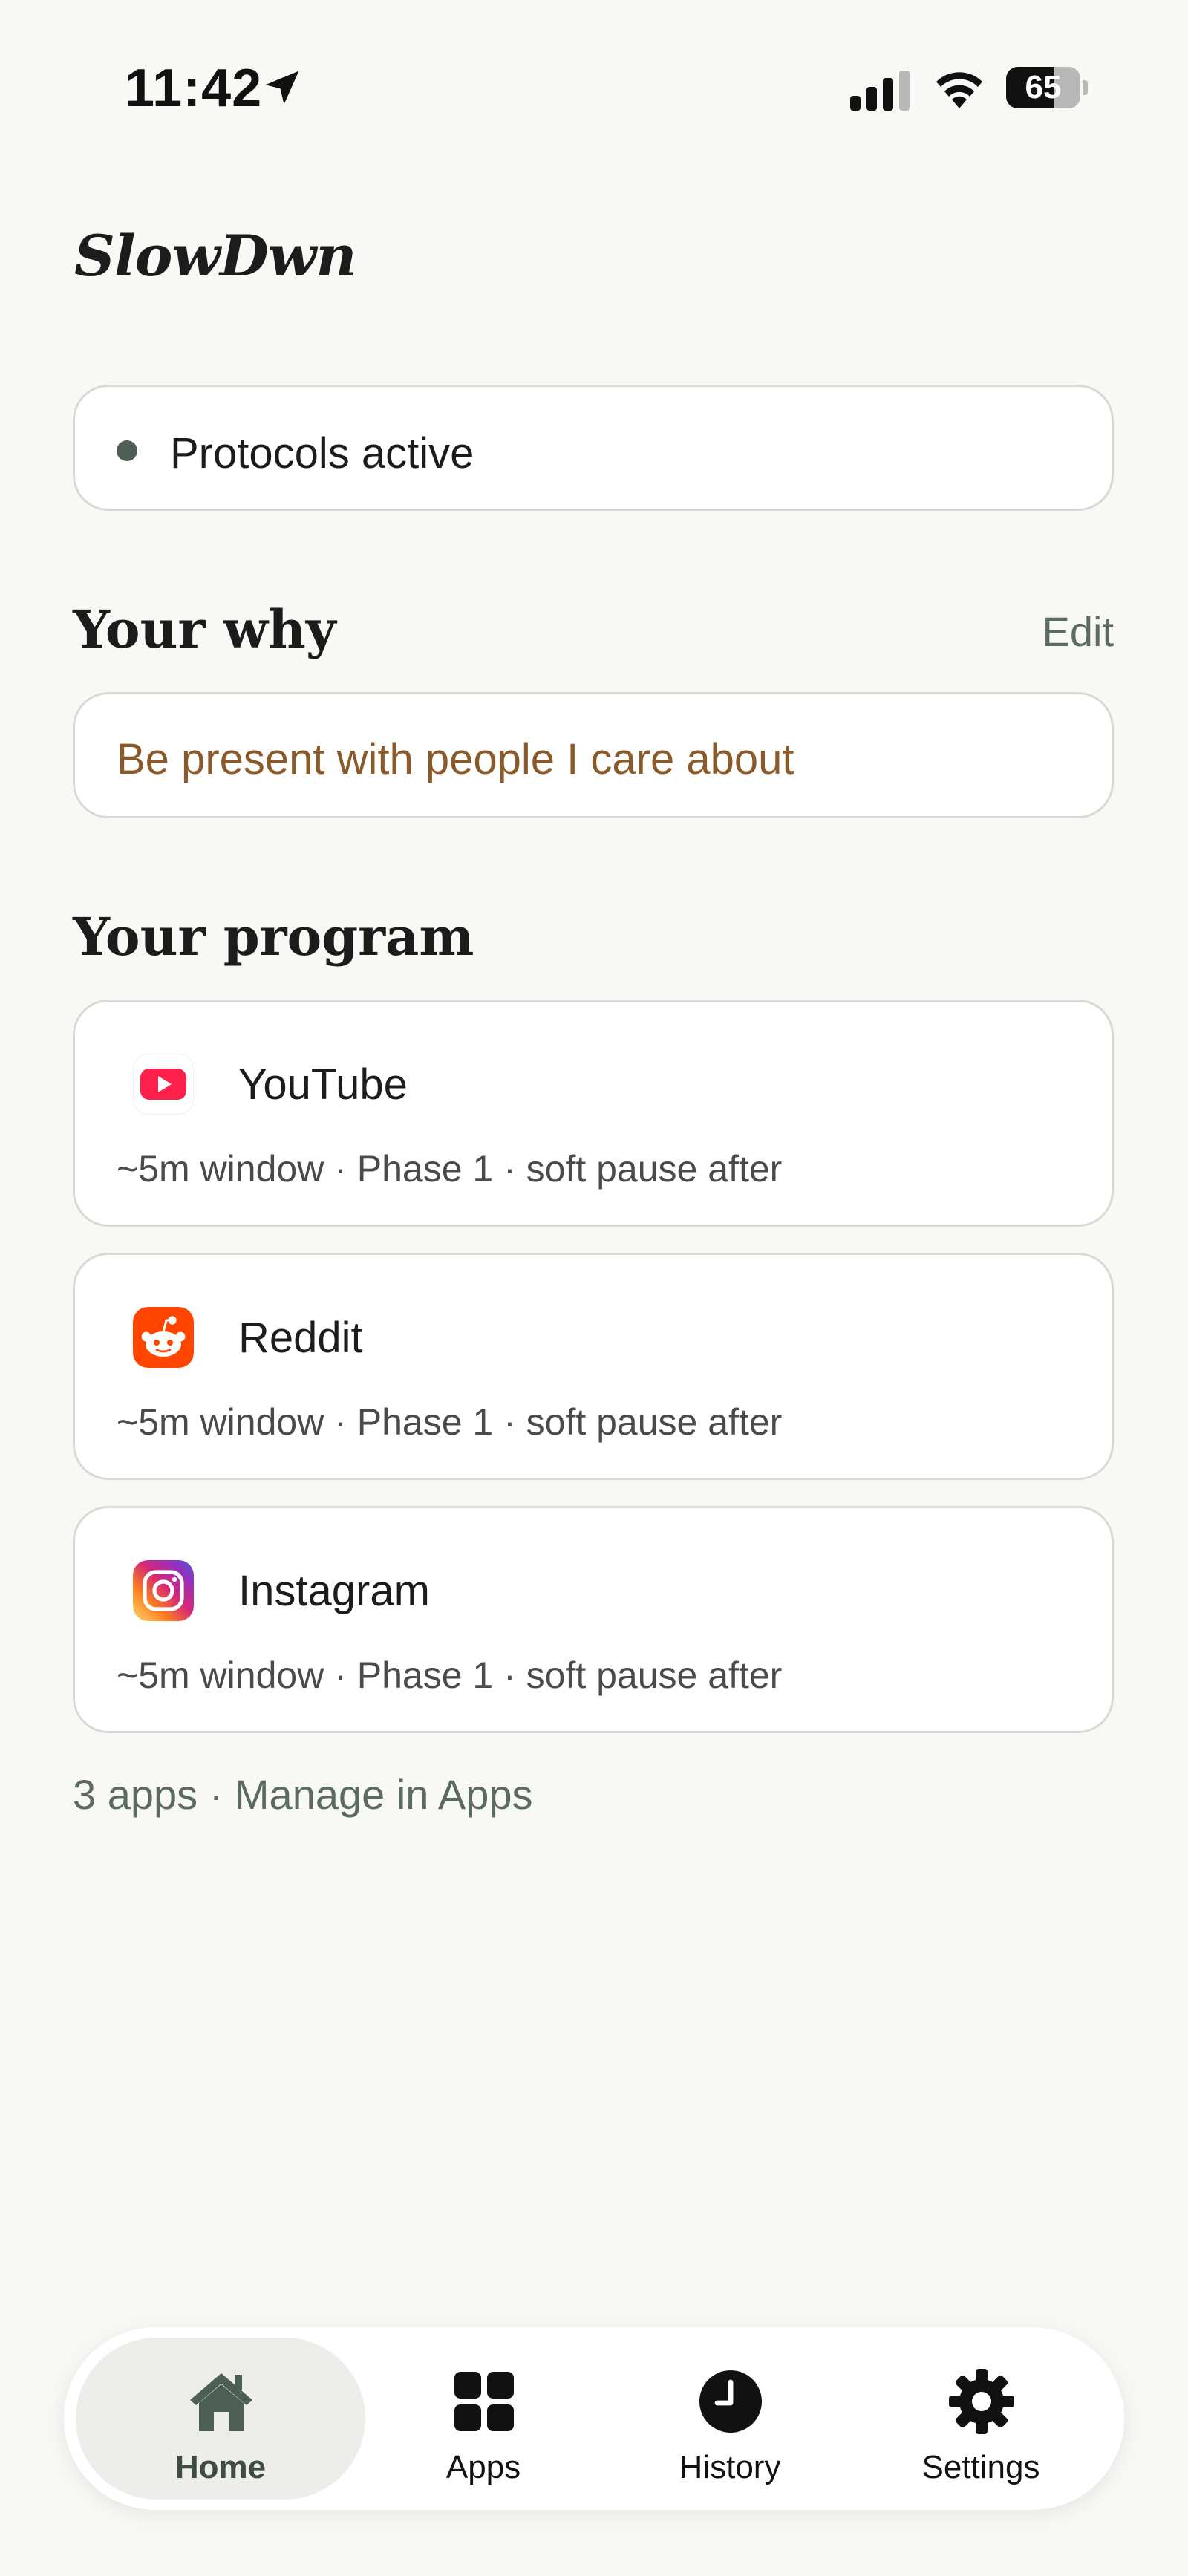 This screenshot has height=2576, width=1188. What do you see at coordinates (982, 2401) in the screenshot?
I see `gear-icon` at bounding box center [982, 2401].